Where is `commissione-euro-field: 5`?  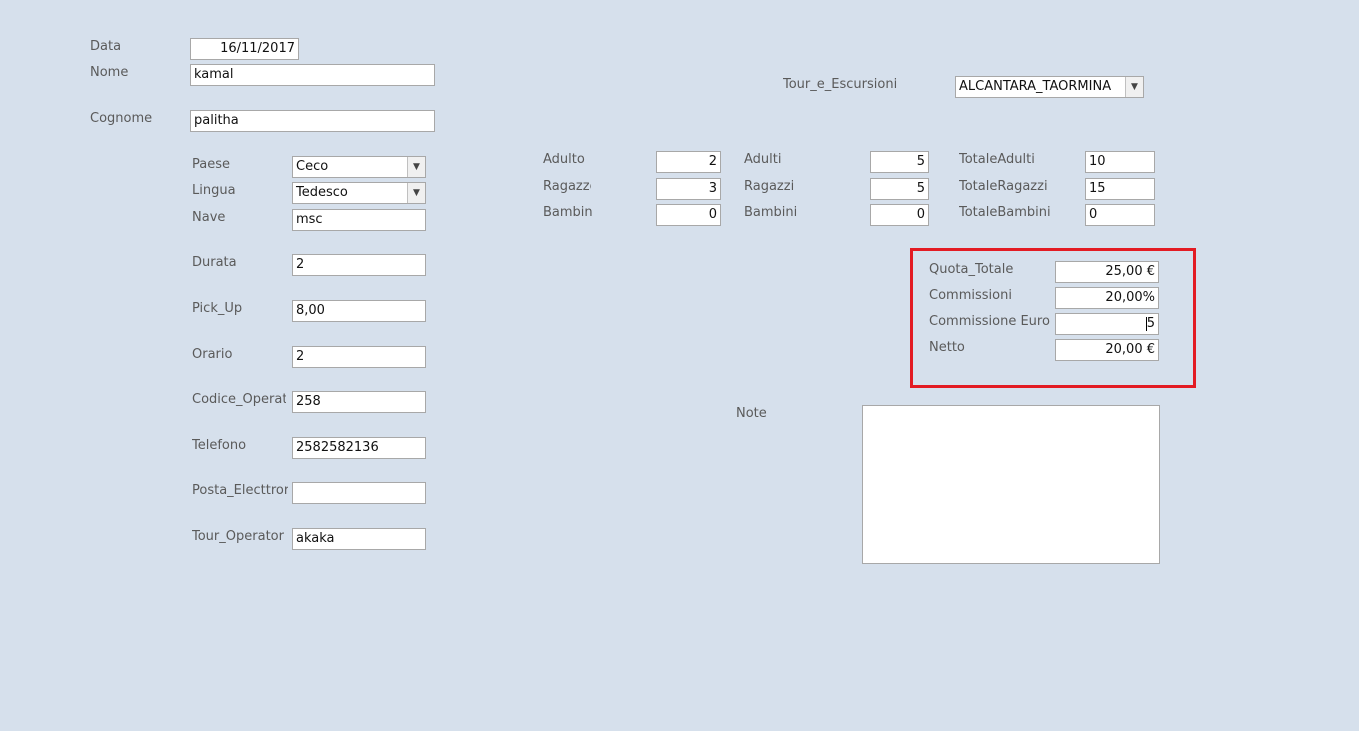
commissione-euro-field: 5 is located at coordinates (1107, 324).